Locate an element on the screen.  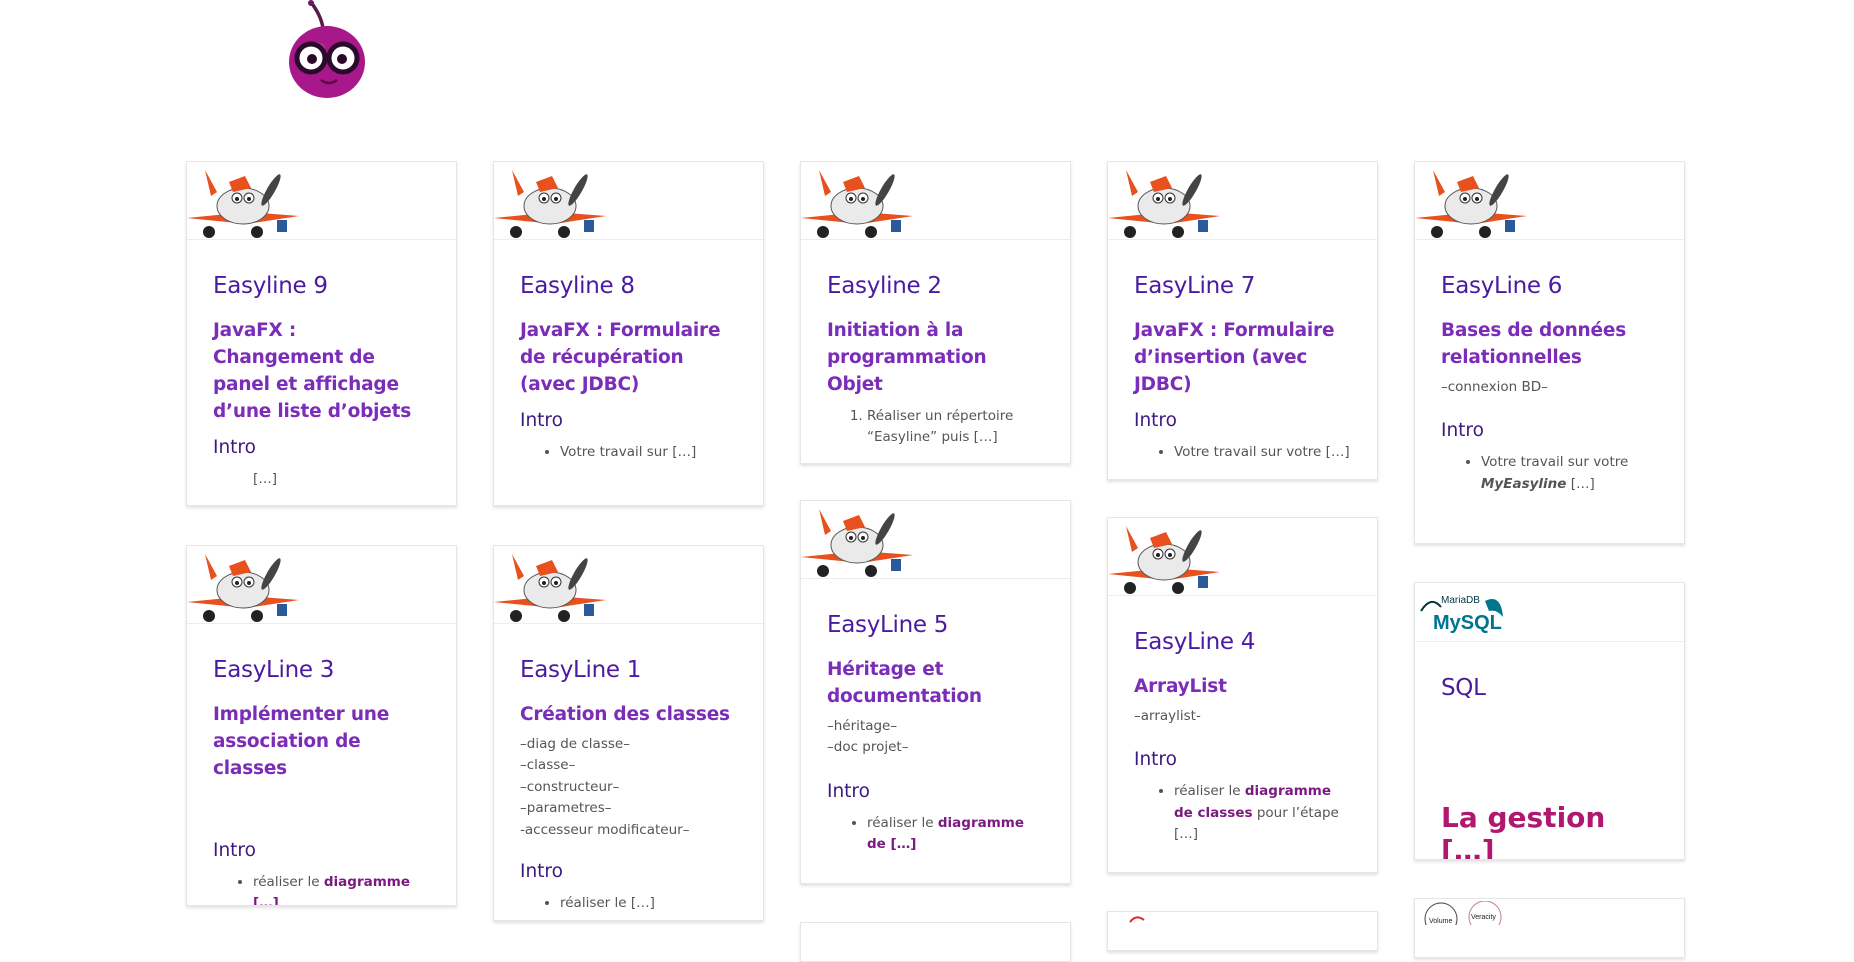
excerpt-list: réaliser le diagramme de […] is located at coordinates (935, 834).